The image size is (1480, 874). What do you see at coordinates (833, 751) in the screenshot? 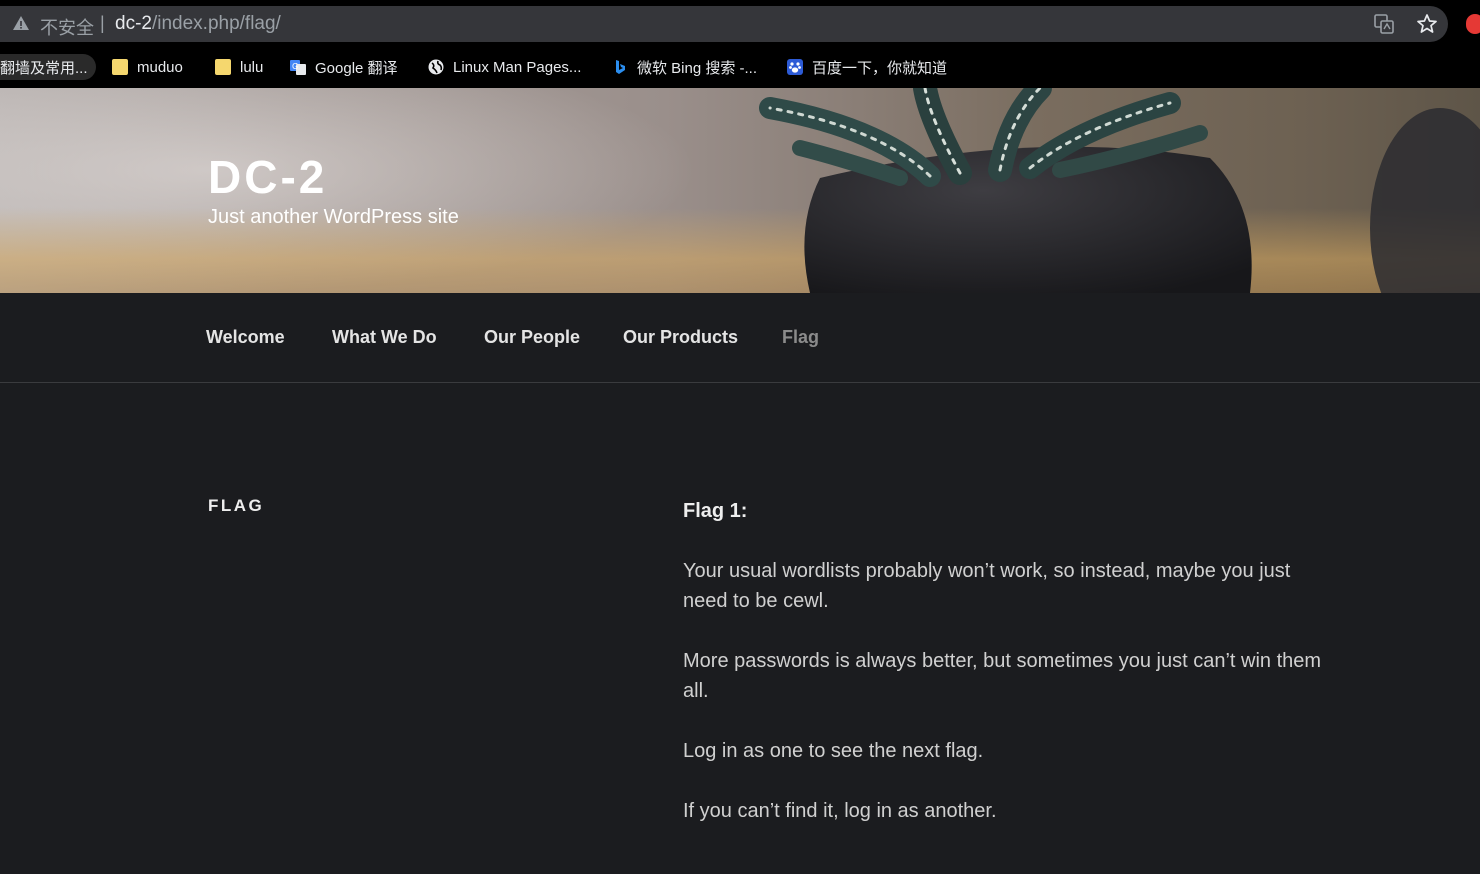
I see `entry-paragraph: Log in as one to see the next flag.` at bounding box center [833, 751].